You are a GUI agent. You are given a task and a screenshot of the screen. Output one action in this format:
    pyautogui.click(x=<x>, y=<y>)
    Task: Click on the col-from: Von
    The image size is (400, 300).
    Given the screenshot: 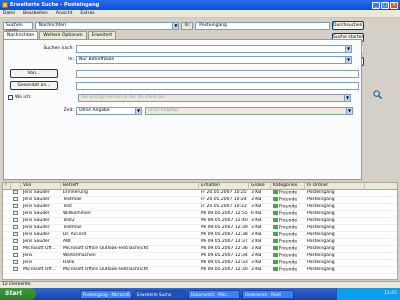 What is the action you would take?
    pyautogui.click(x=41, y=186)
    